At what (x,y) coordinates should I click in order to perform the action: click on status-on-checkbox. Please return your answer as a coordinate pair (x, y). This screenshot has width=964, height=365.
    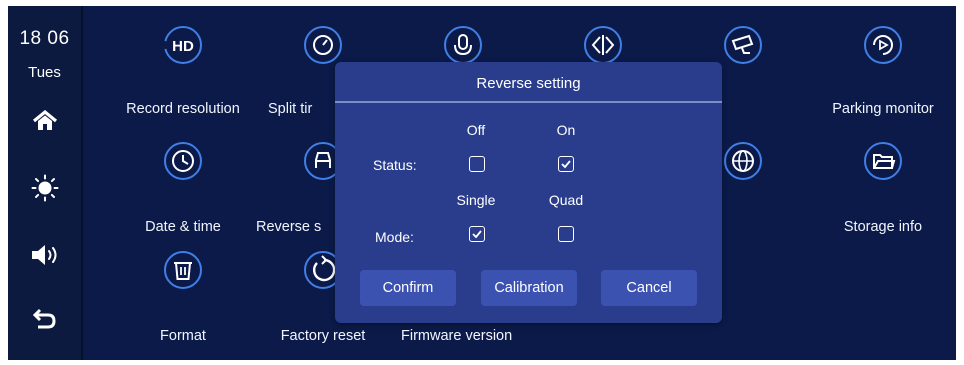
    Looking at the image, I should click on (566, 164).